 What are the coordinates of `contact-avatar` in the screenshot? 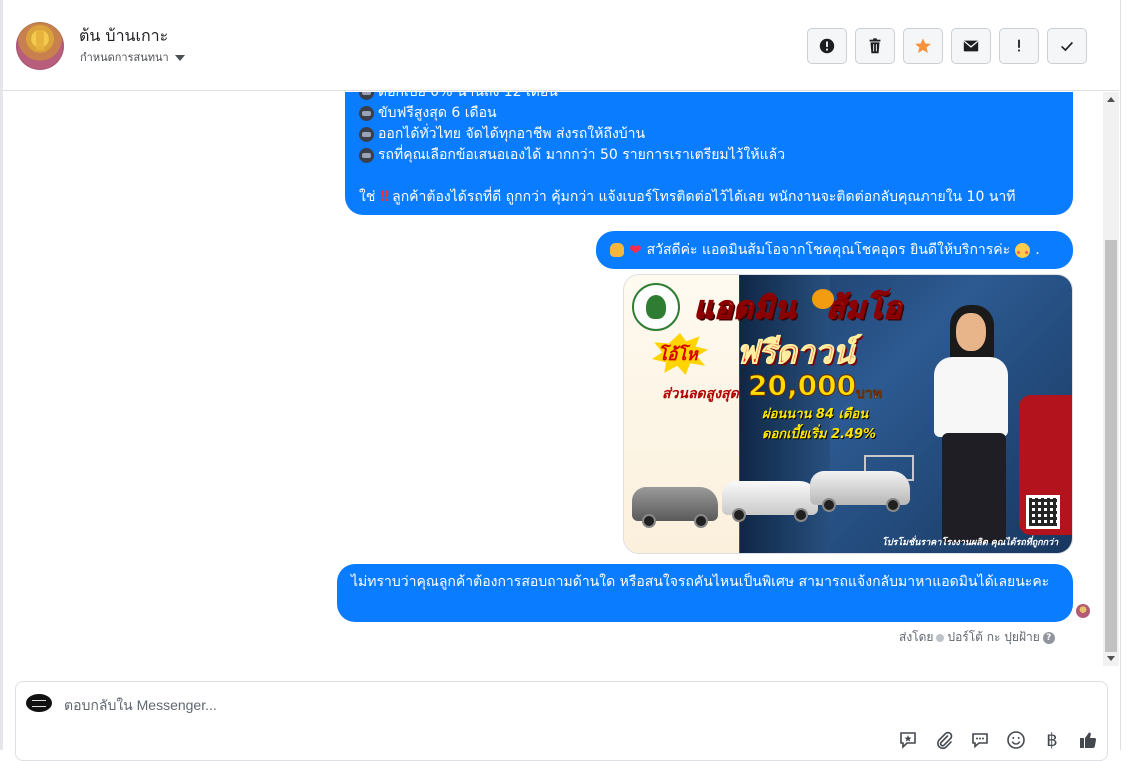 It's located at (40, 46).